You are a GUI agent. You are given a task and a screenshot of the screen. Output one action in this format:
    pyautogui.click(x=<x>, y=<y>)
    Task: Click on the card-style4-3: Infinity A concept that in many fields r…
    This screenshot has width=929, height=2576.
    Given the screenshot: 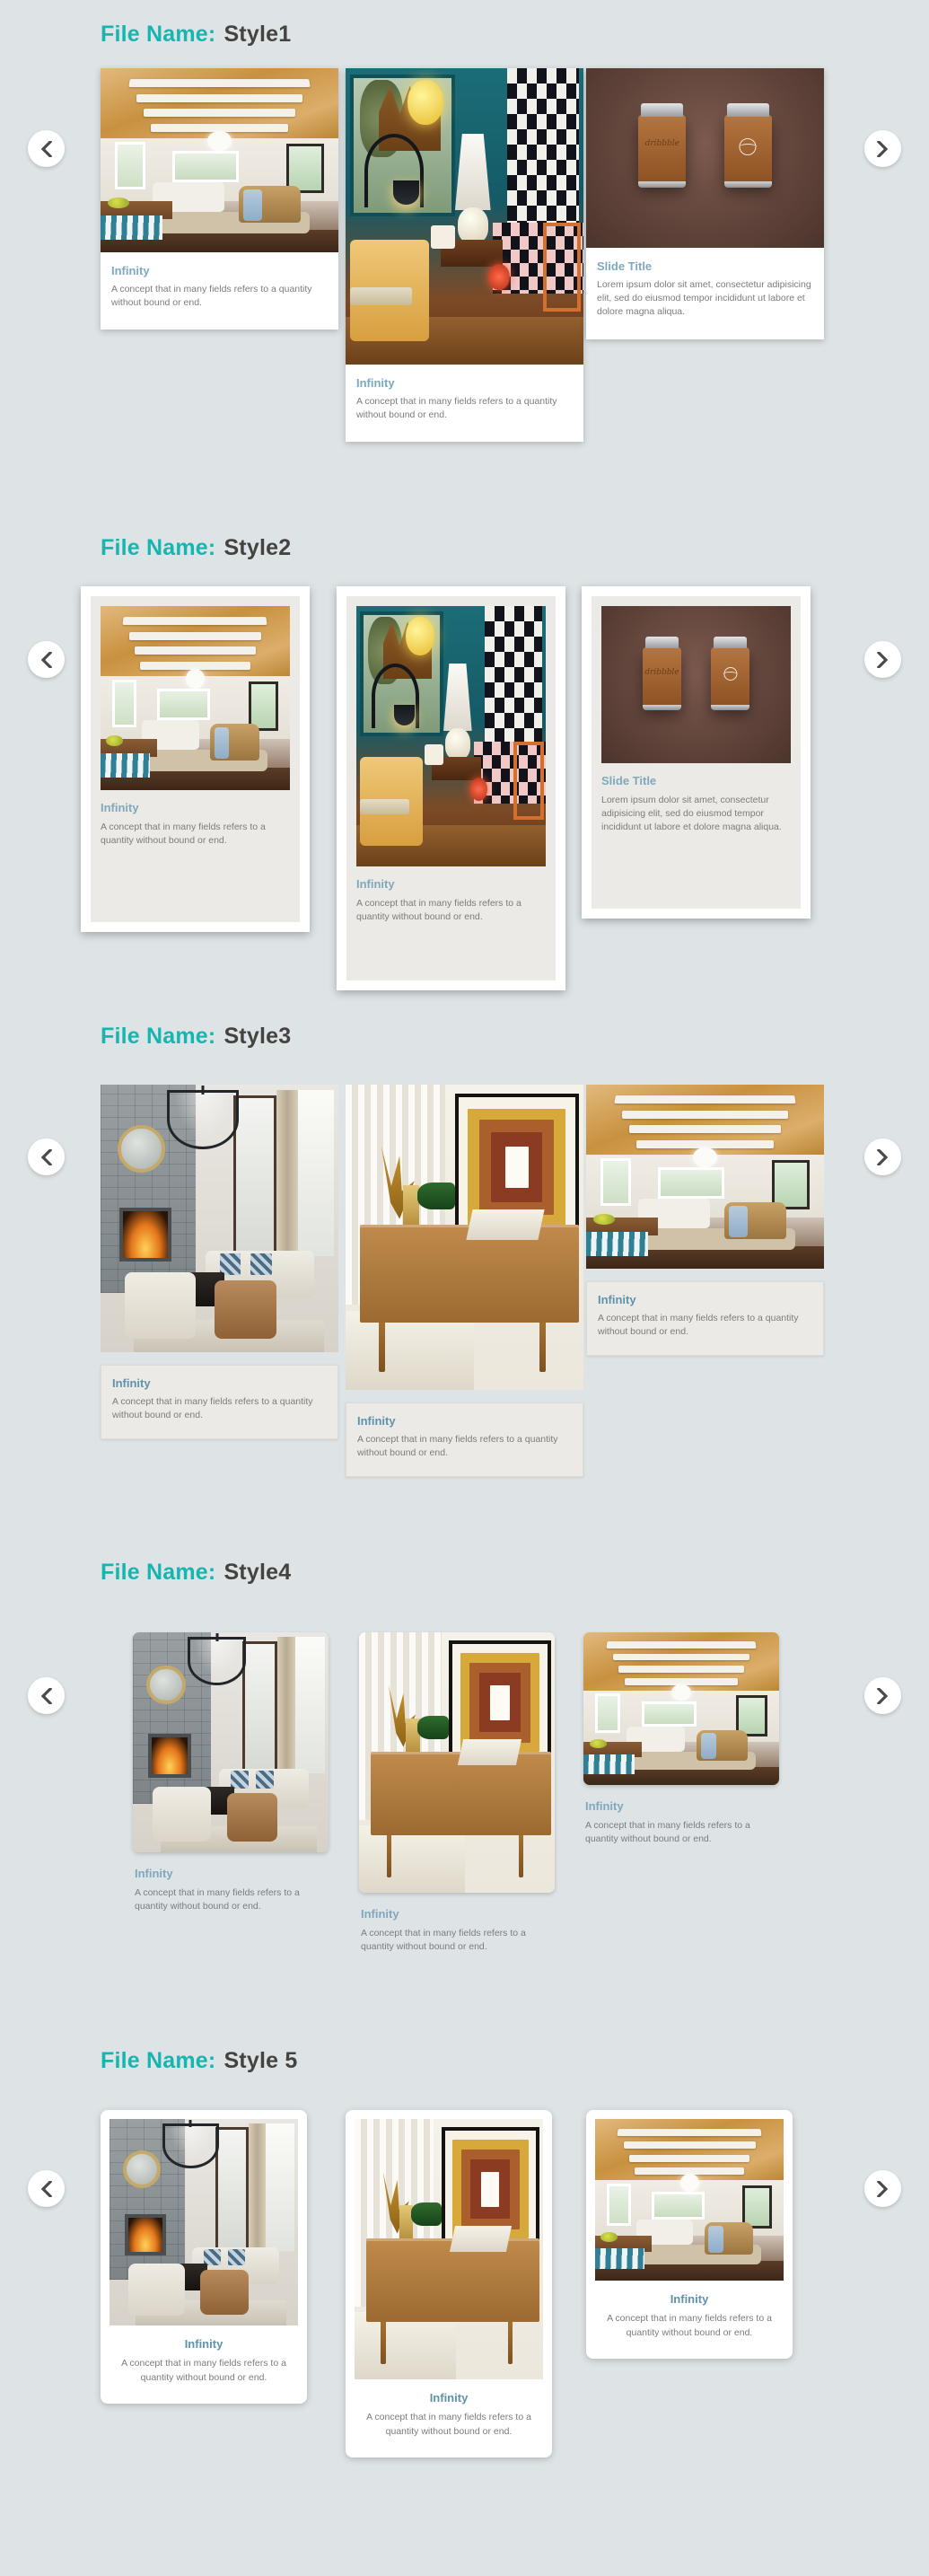 What is the action you would take?
    pyautogui.click(x=681, y=1739)
    